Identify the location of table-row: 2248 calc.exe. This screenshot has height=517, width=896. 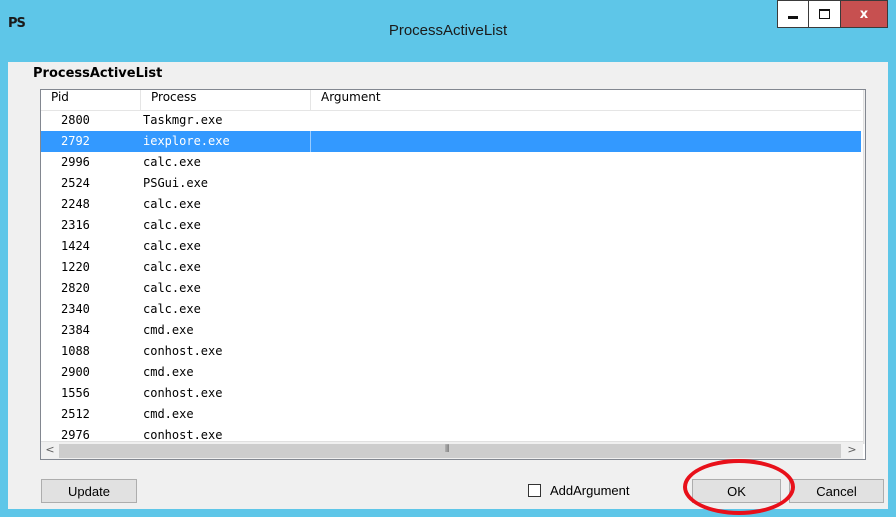
(451, 204).